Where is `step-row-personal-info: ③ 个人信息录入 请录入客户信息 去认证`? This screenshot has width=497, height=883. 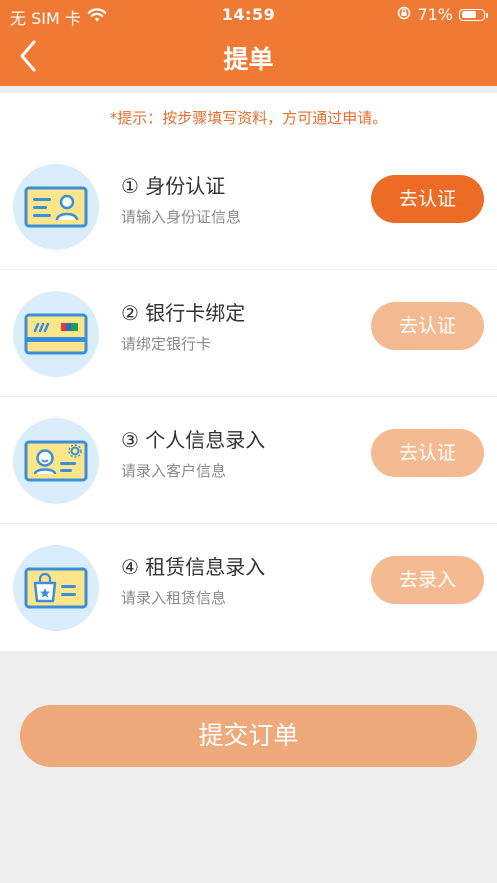
step-row-personal-info: ③ 个人信息录入 请录入客户信息 去认证 is located at coordinates (248, 461).